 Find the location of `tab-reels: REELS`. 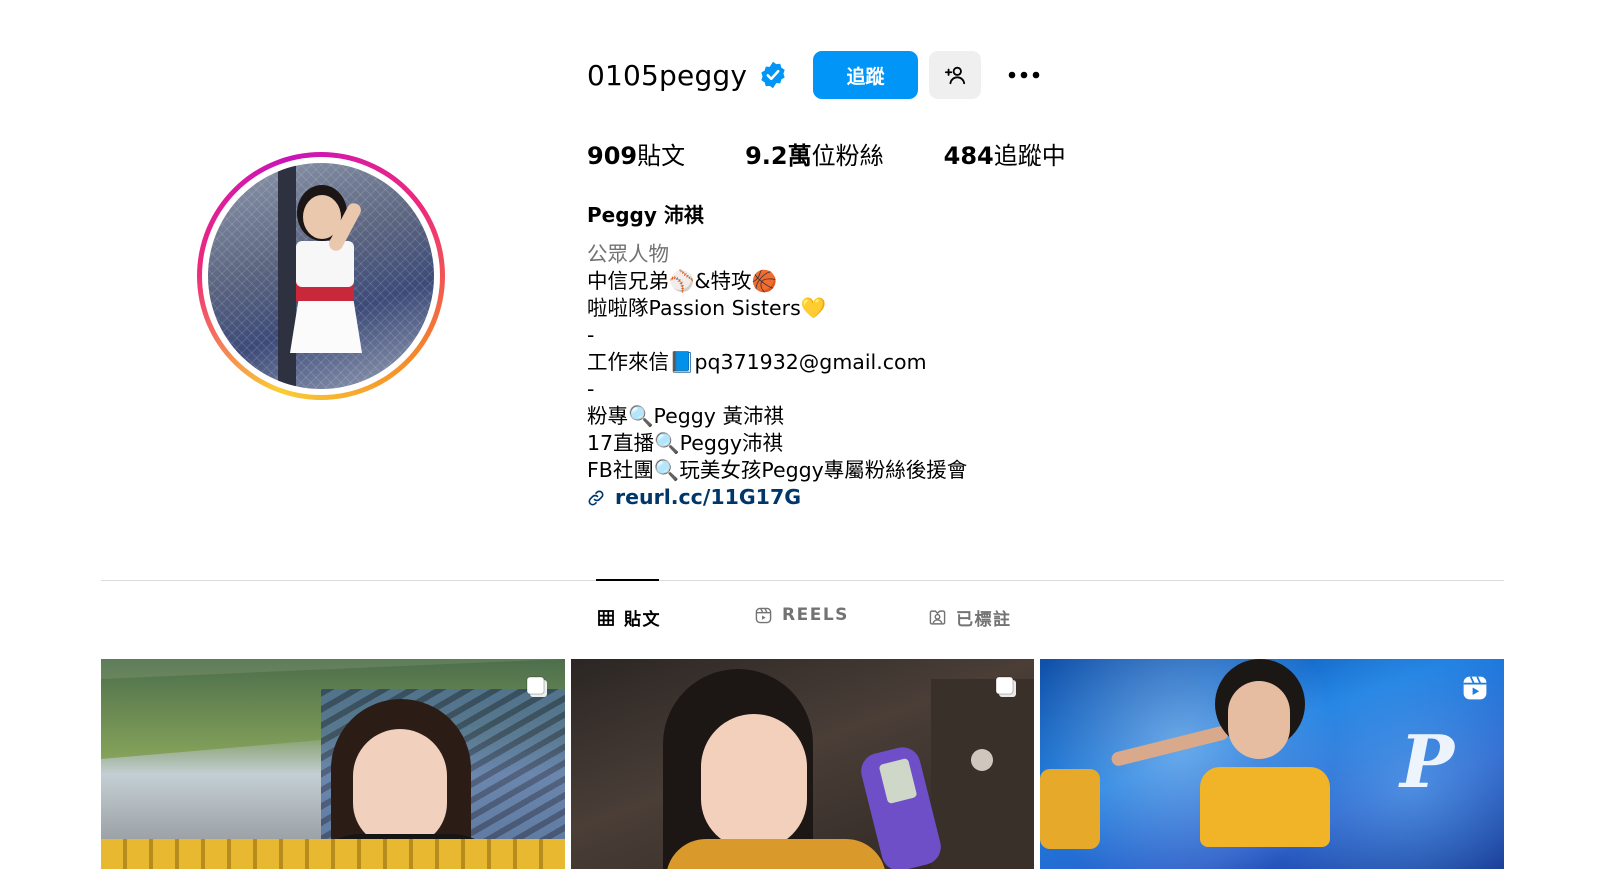

tab-reels: REELS is located at coordinates (802, 615).